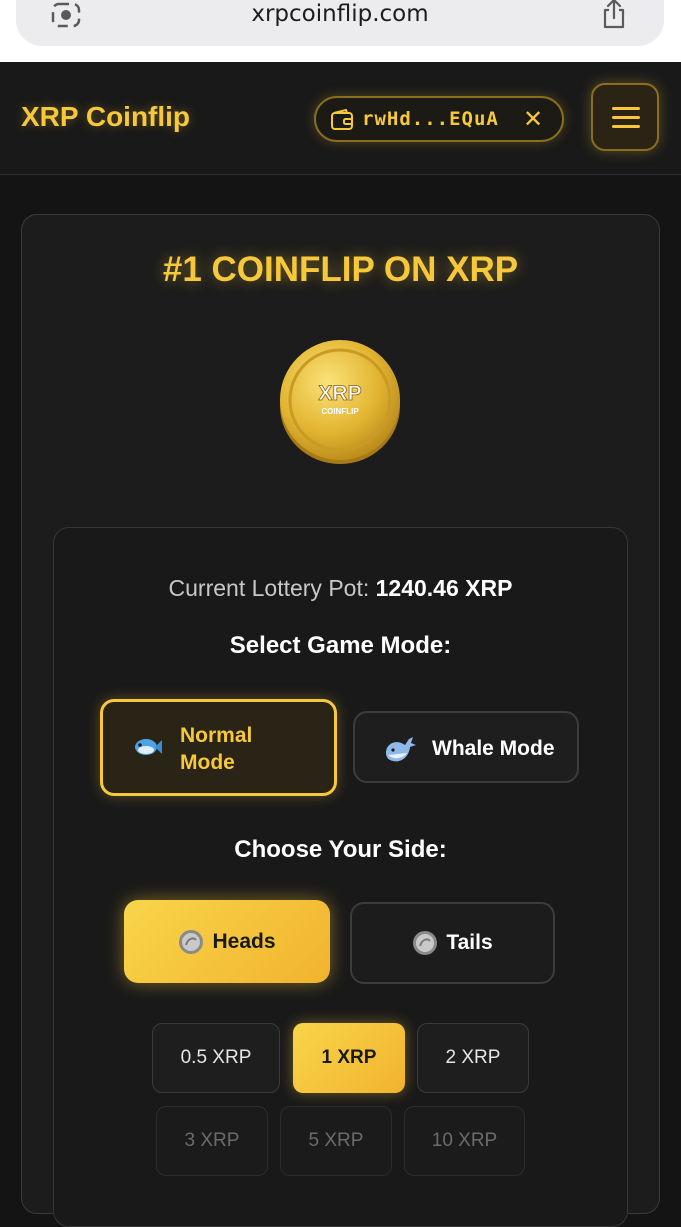 The width and height of the screenshot is (681, 1227). I want to click on tails-button: Tails, so click(452, 943).